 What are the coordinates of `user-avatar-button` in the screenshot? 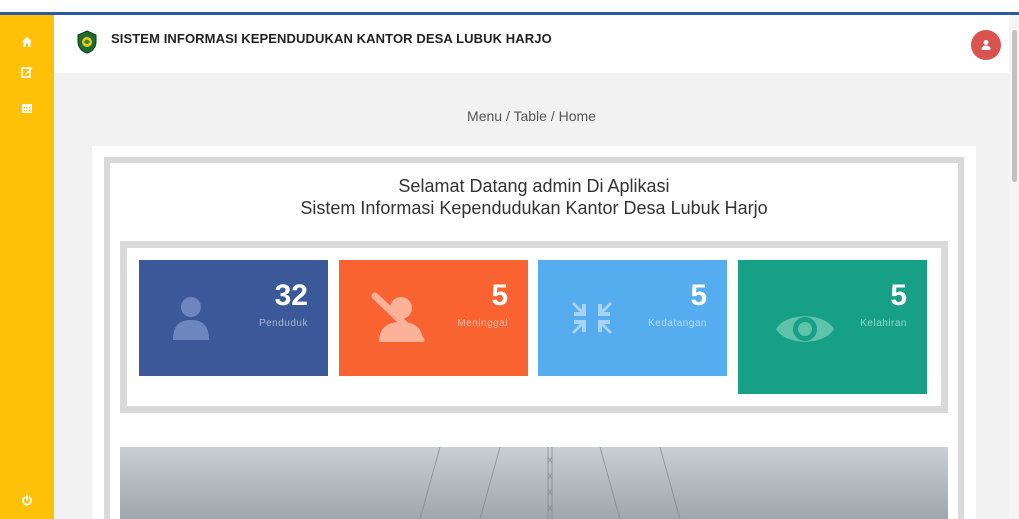 It's located at (986, 45).